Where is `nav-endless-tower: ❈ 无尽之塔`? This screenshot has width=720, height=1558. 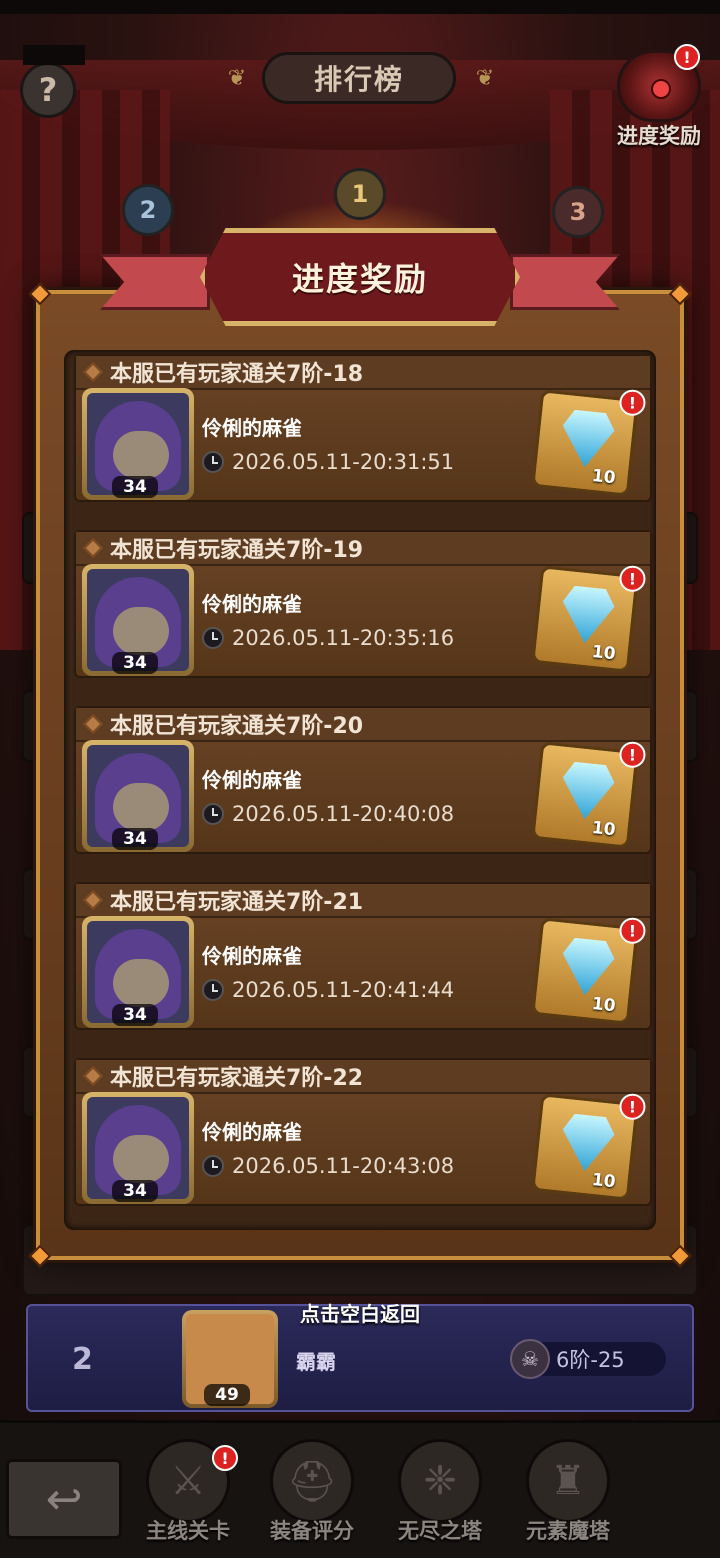
nav-endless-tower: ❈ 无尽之塔 is located at coordinates (440, 1498).